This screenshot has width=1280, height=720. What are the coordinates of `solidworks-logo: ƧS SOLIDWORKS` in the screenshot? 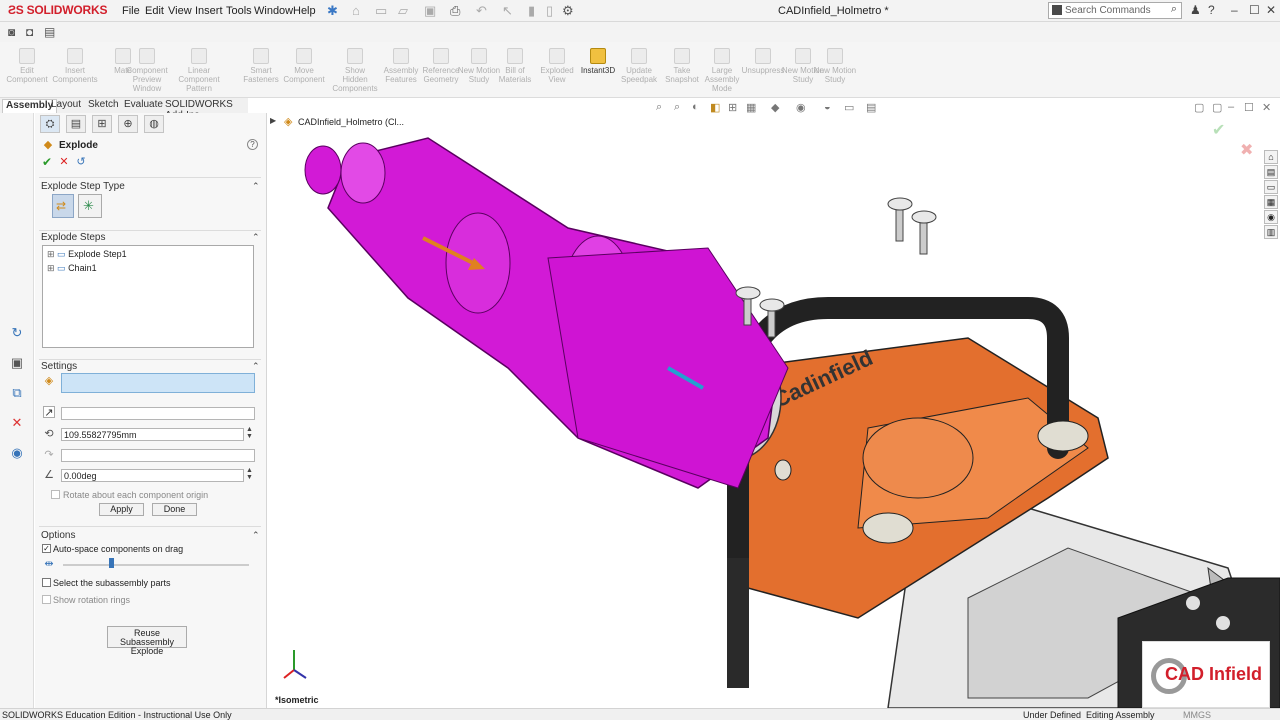 It's located at (57, 10).